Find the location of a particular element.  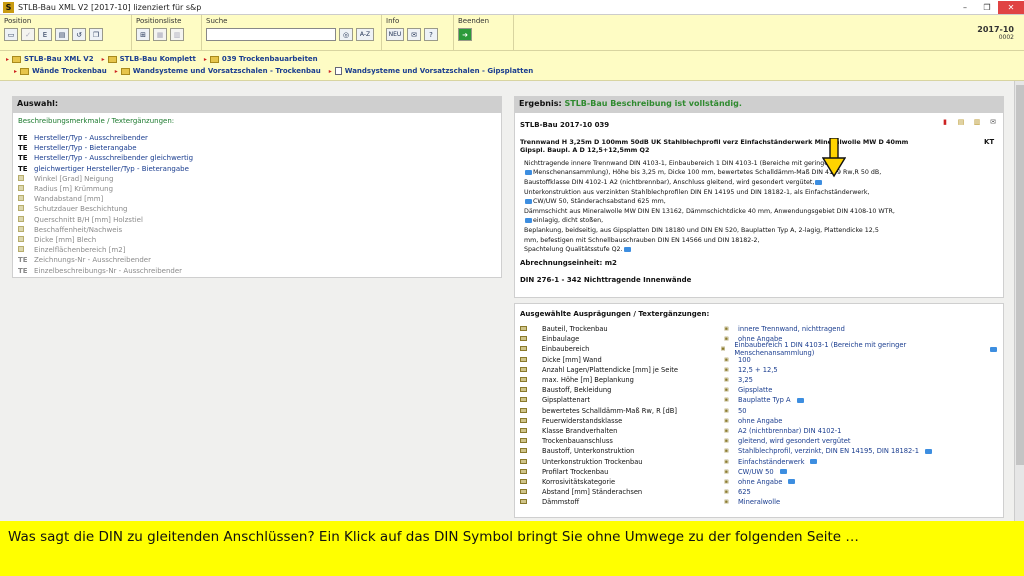

note-icon: ▥ is located at coordinates (977, 122).